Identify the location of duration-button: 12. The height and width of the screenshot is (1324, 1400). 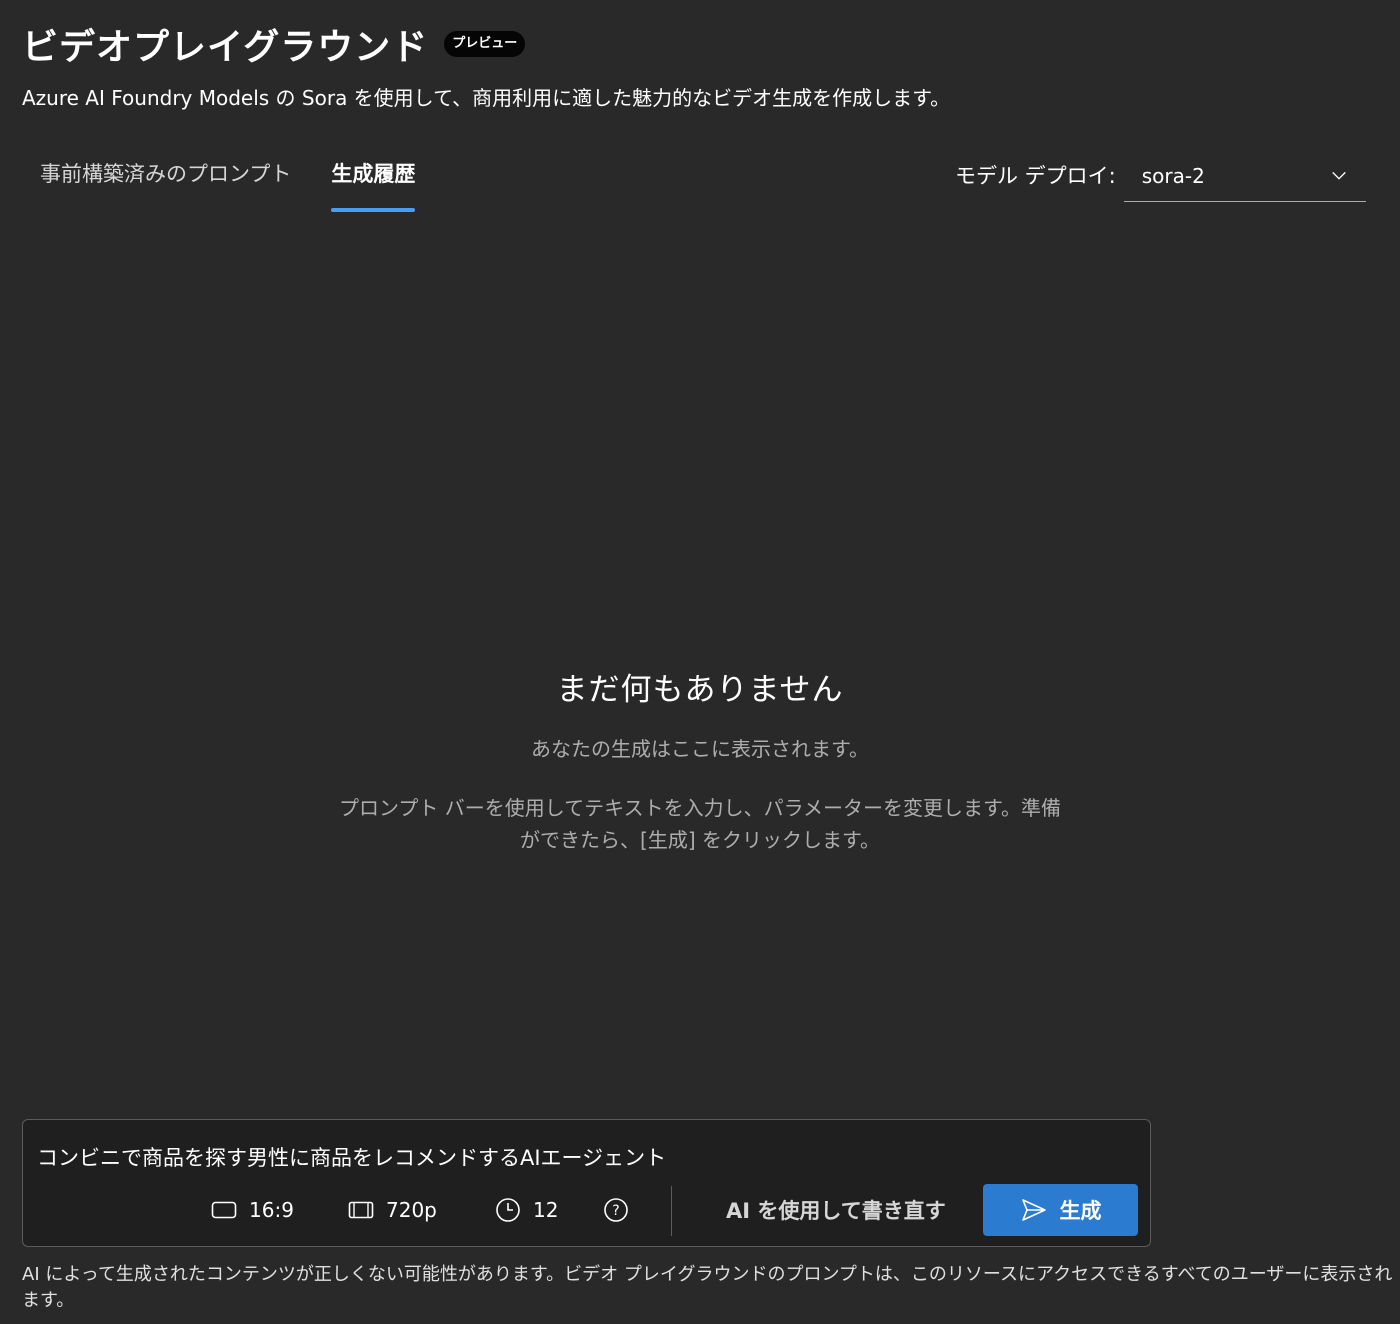
(526, 1210).